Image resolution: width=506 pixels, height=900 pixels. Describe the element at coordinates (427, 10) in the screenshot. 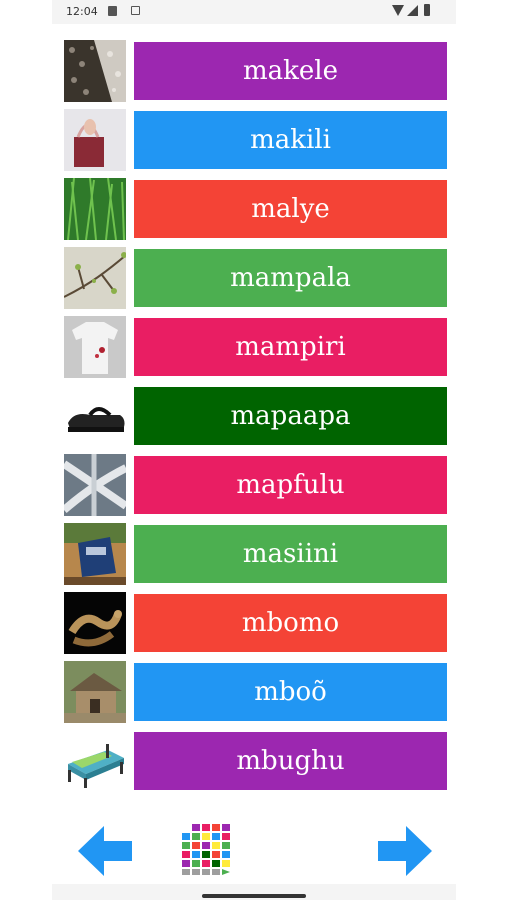

I see `battery-icon` at that location.